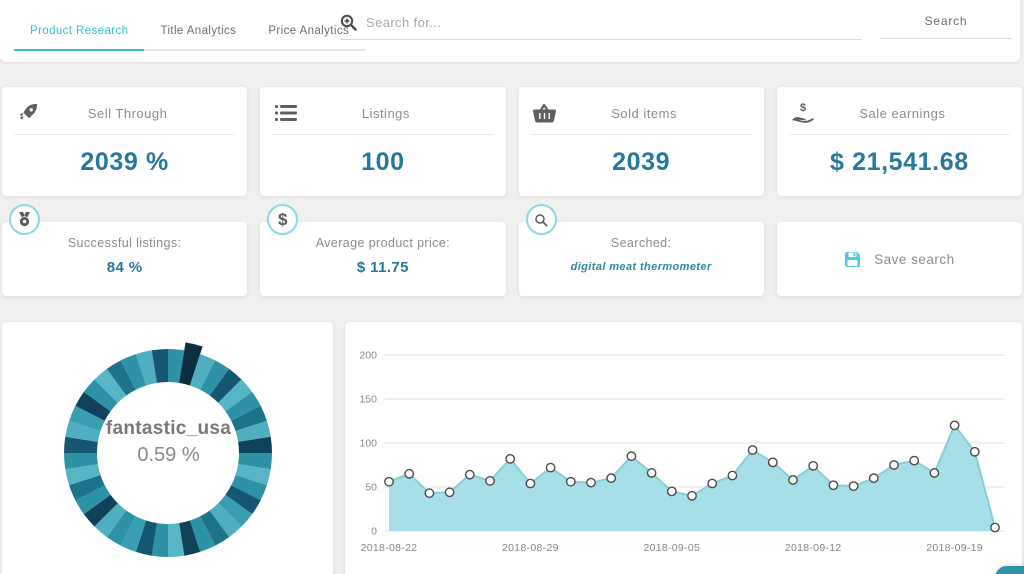 This screenshot has width=1024, height=574. What do you see at coordinates (124, 243) in the screenshot?
I see `stat-title: Successful listings:` at bounding box center [124, 243].